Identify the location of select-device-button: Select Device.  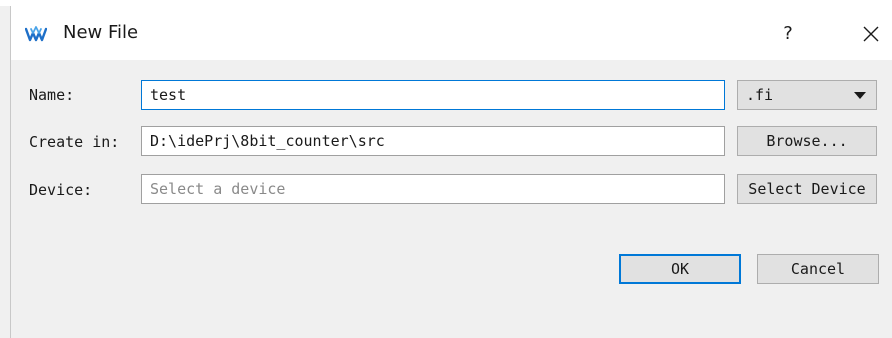
(807, 189).